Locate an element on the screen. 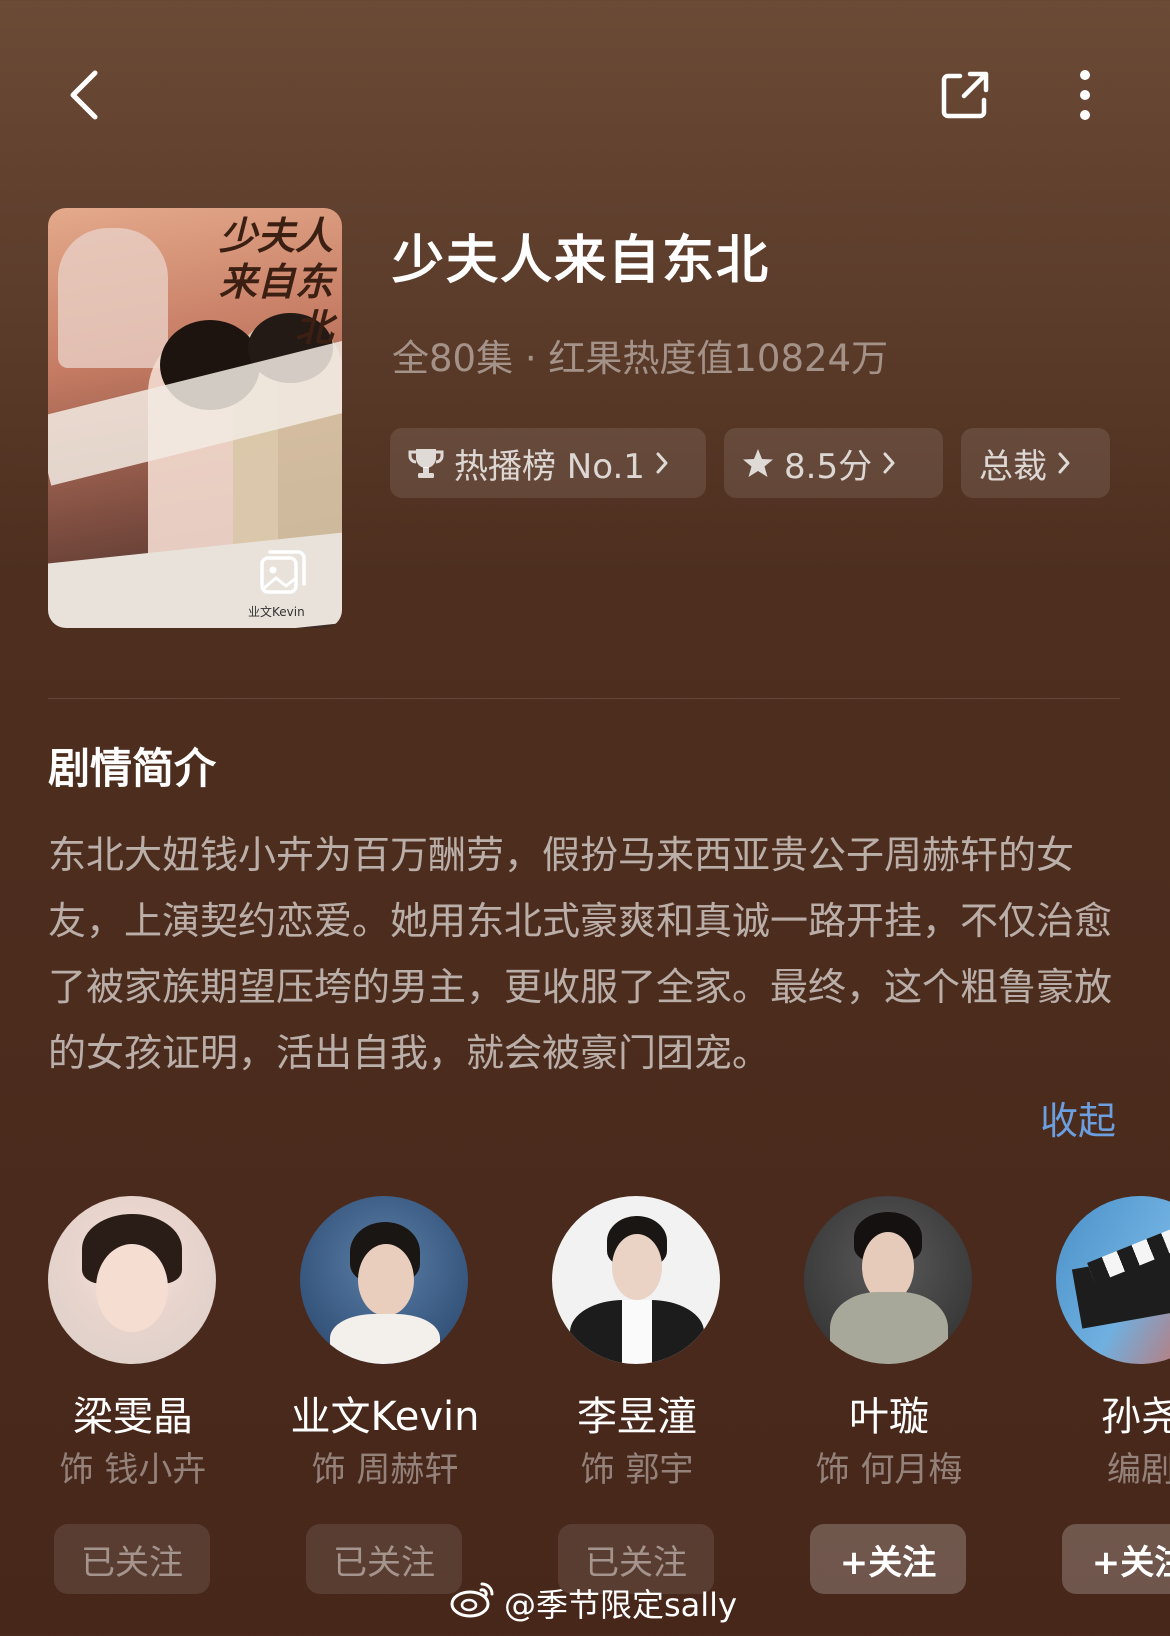  genre-chip-label: 总裁 is located at coordinates (1013, 466).